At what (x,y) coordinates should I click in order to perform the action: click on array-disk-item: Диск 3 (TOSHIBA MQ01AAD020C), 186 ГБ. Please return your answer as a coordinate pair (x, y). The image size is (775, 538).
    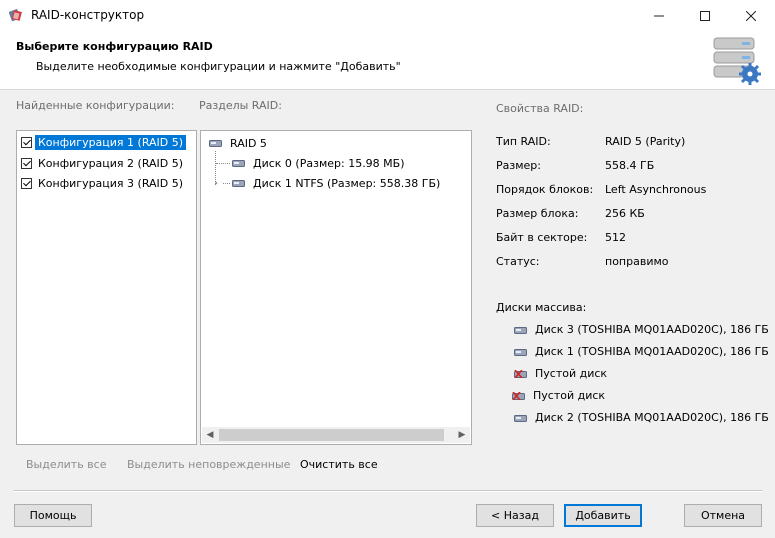
    Looking at the image, I should click on (641, 329).